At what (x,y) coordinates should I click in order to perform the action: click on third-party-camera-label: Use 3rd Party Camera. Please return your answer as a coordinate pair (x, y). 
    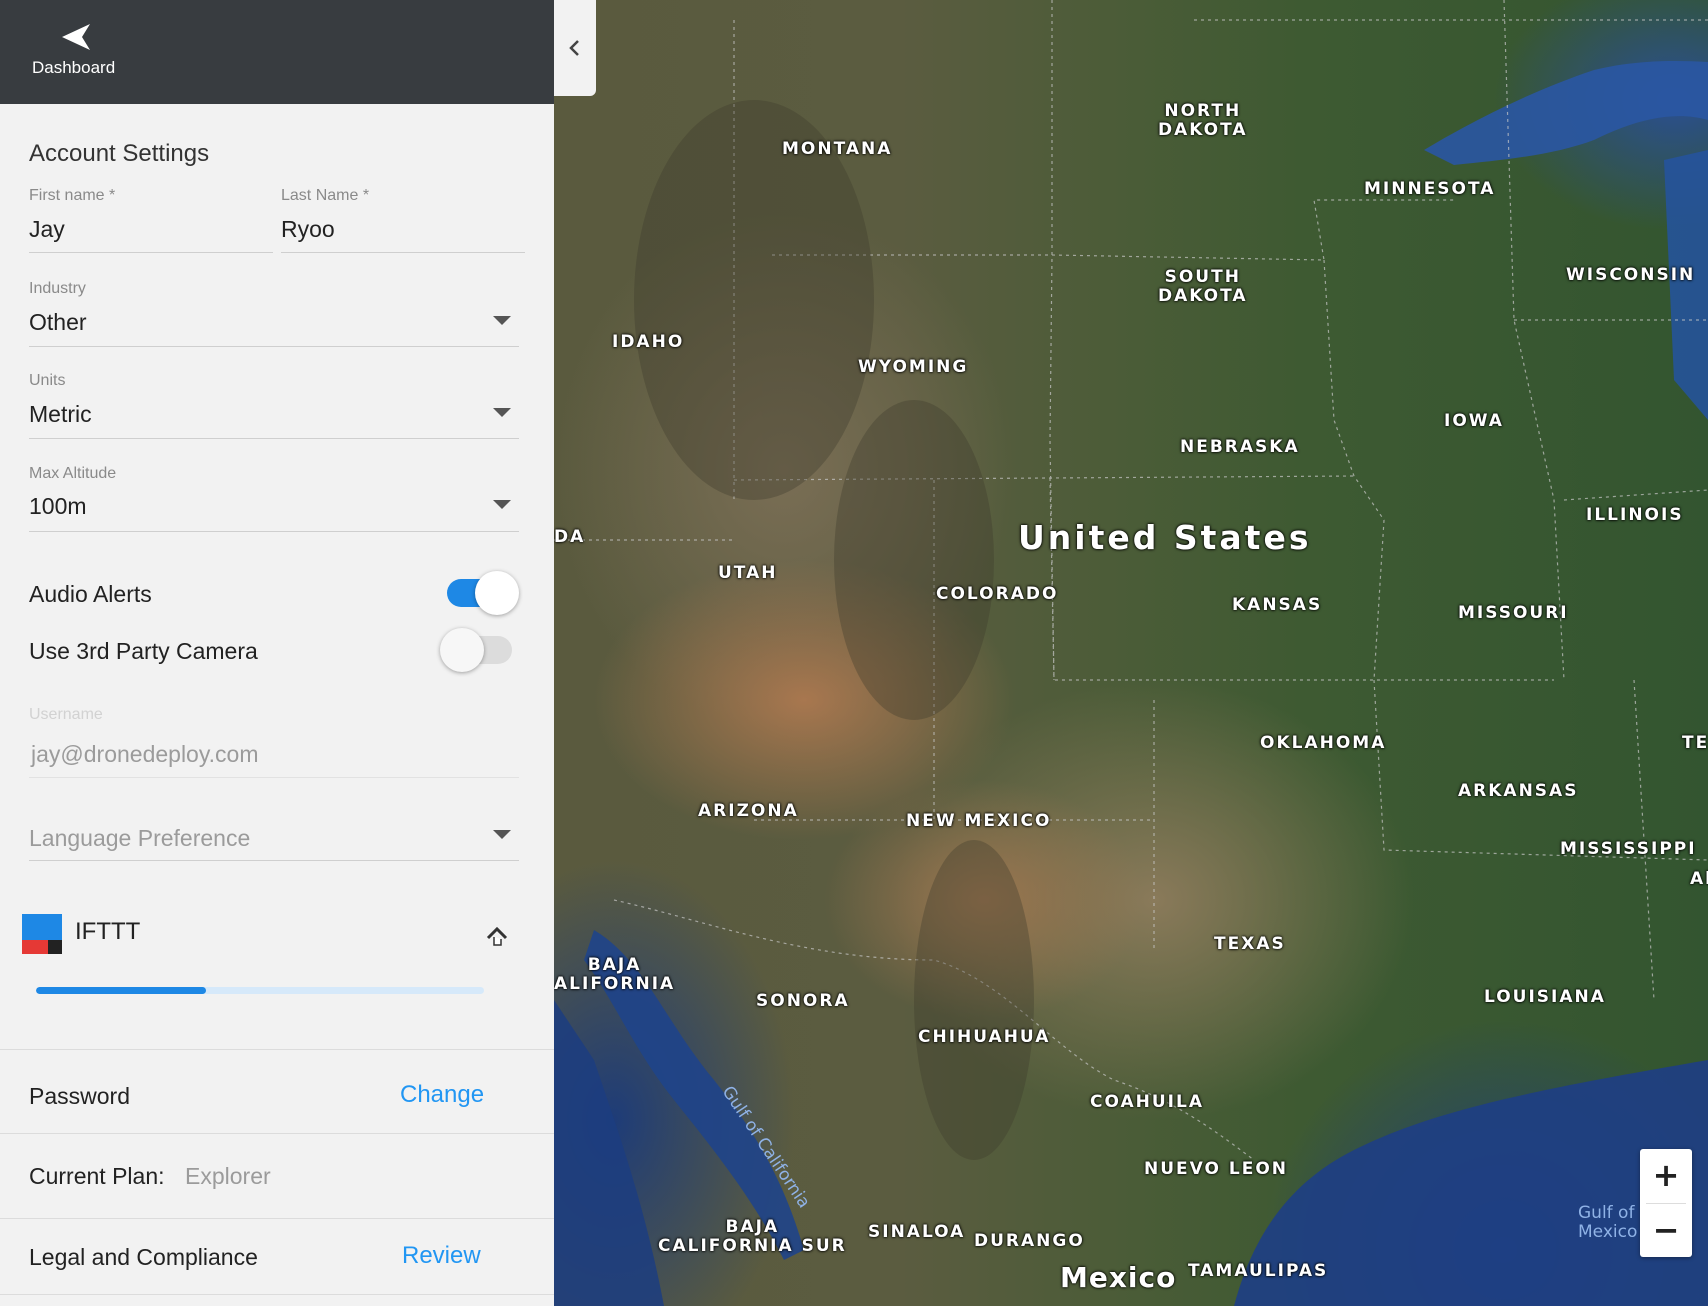
    Looking at the image, I should click on (143, 651).